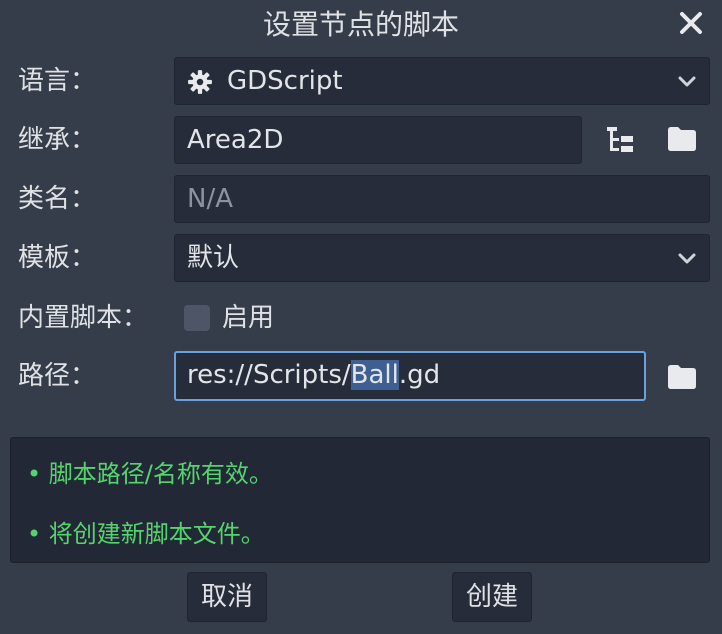 The image size is (722, 634). What do you see at coordinates (57, 140) in the screenshot?
I see `inherits-label: 继承：` at bounding box center [57, 140].